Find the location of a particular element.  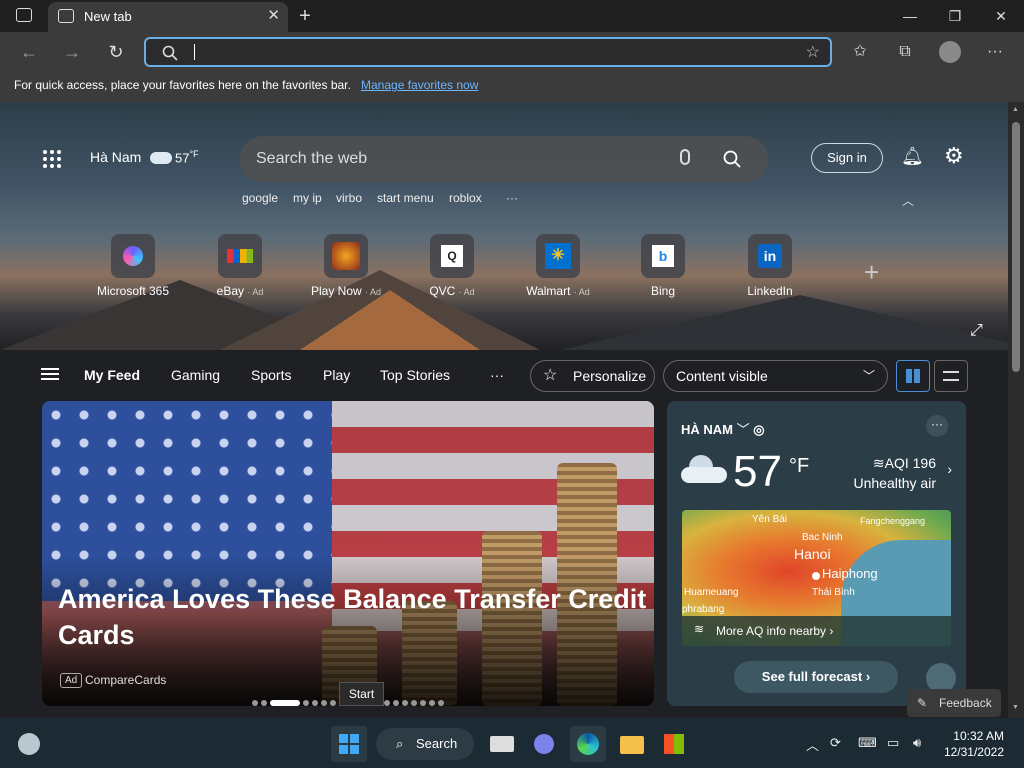

aqi-icon: ≋ is located at coordinates (878, 463).